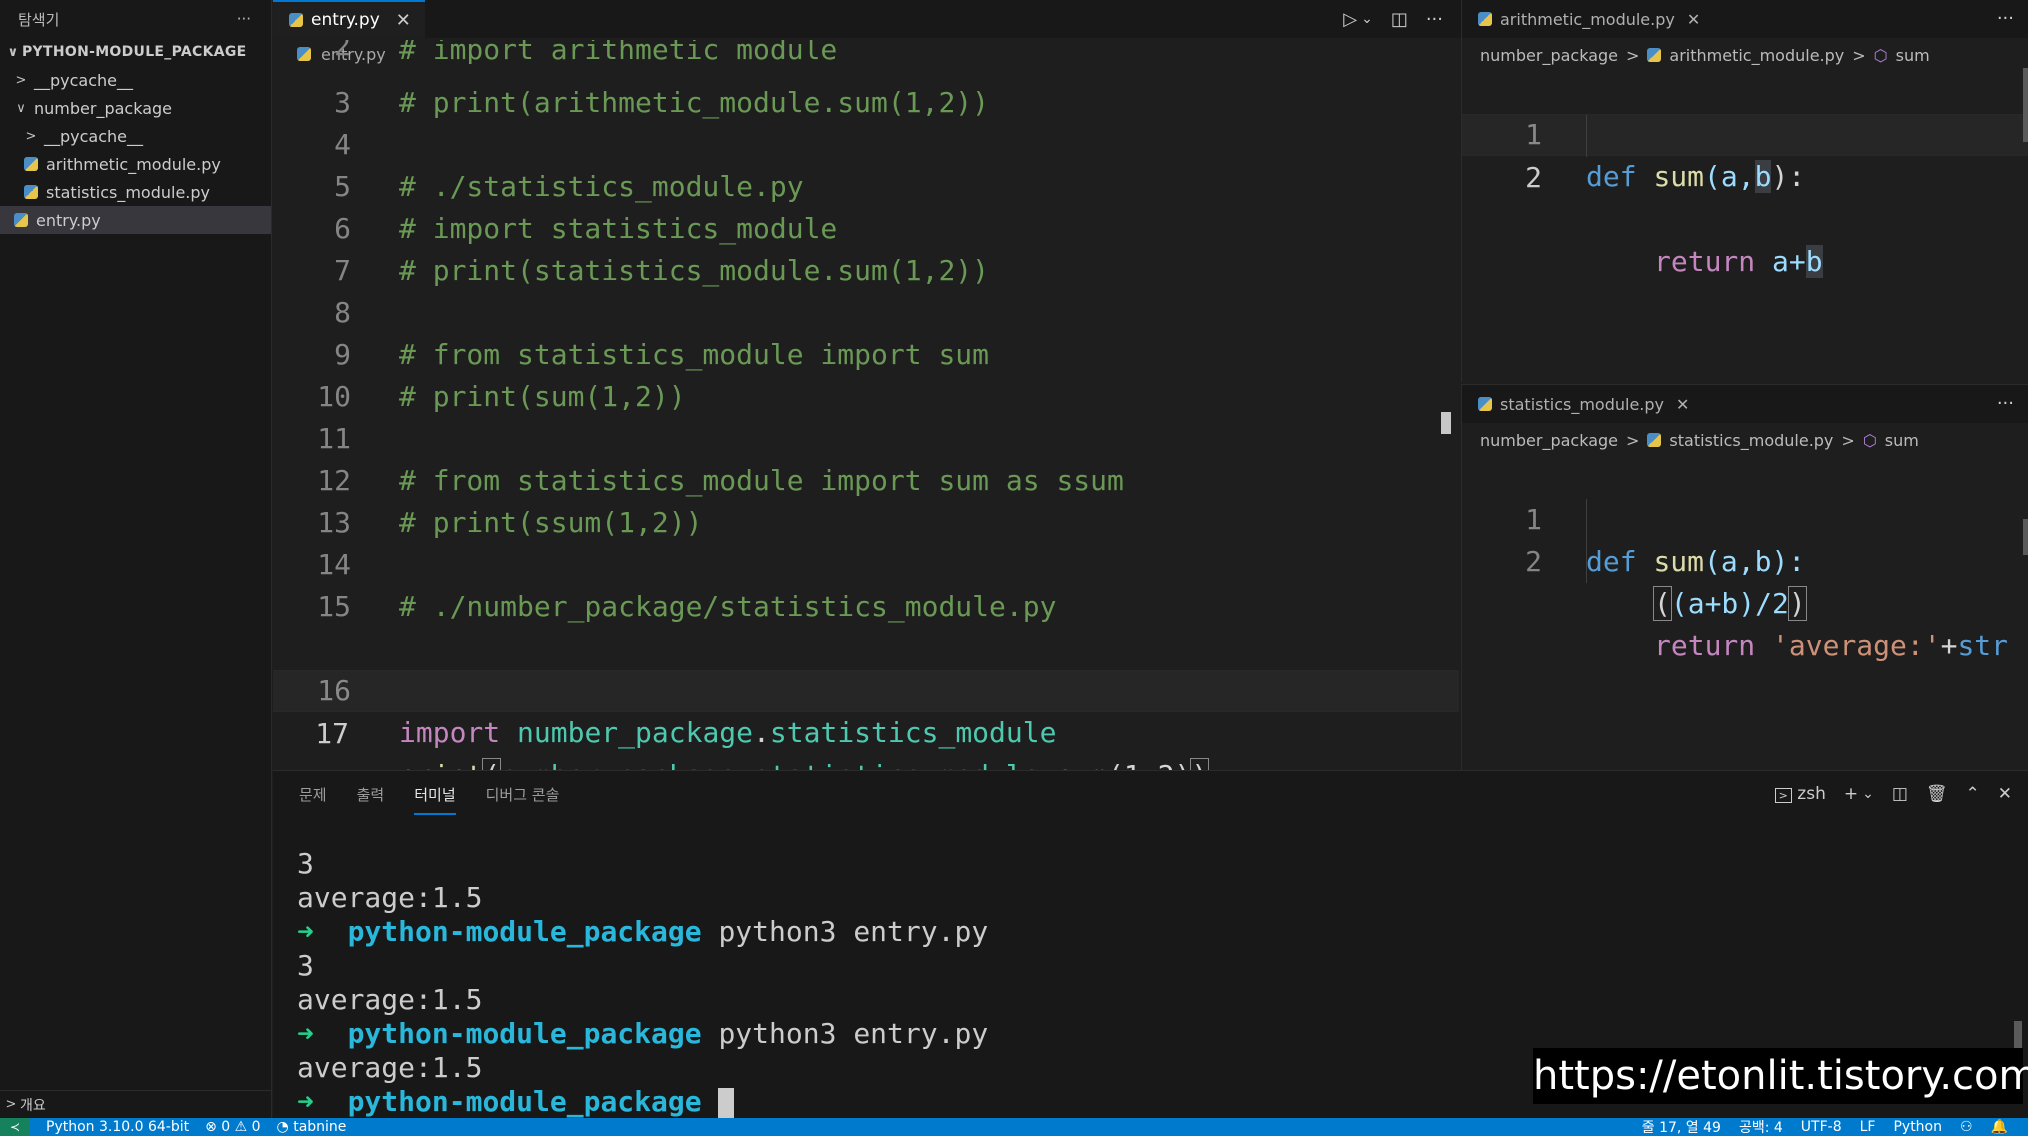 Image resolution: width=2028 pixels, height=1136 pixels. What do you see at coordinates (135, 220) in the screenshot?
I see `tree-item-entry: entry.py` at bounding box center [135, 220].